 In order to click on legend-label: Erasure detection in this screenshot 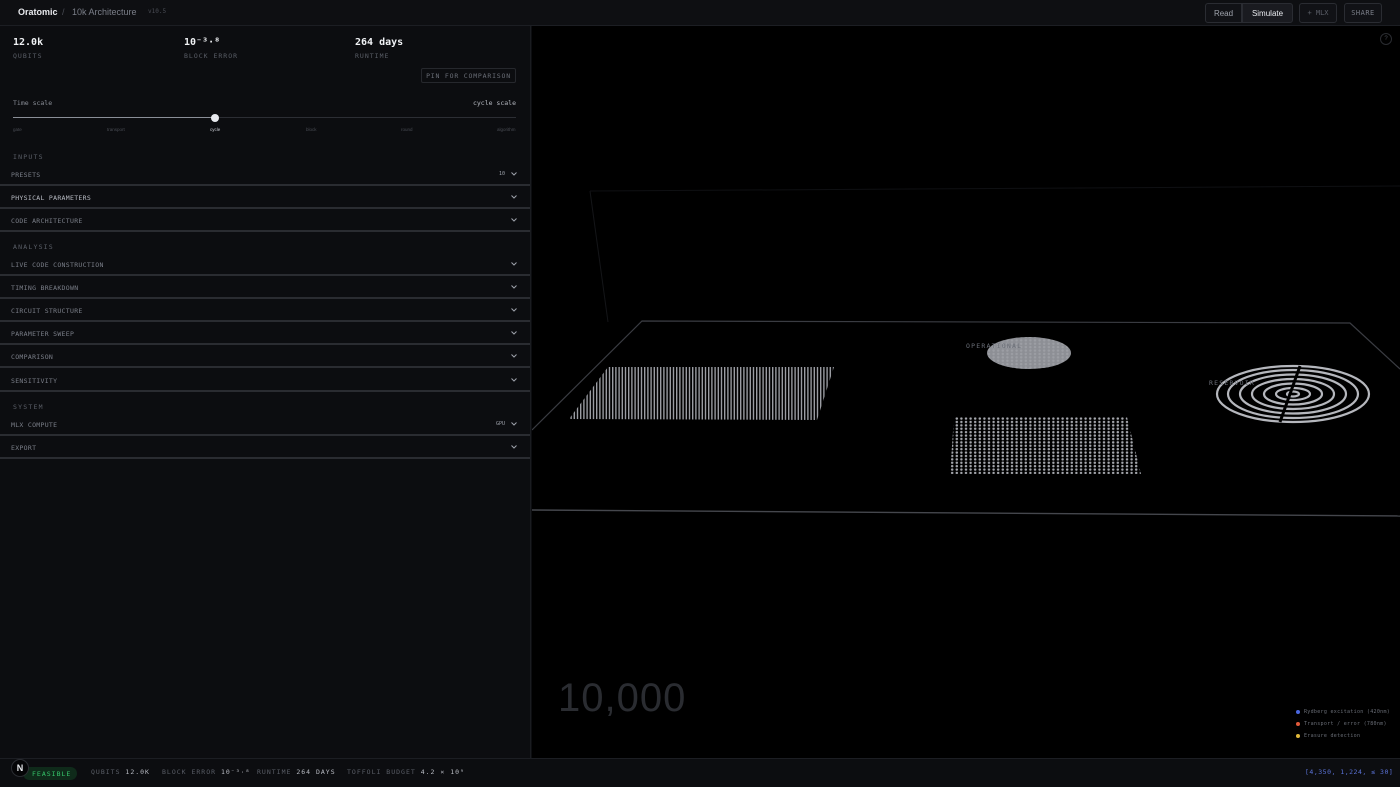, I will do `click(1332, 736)`.